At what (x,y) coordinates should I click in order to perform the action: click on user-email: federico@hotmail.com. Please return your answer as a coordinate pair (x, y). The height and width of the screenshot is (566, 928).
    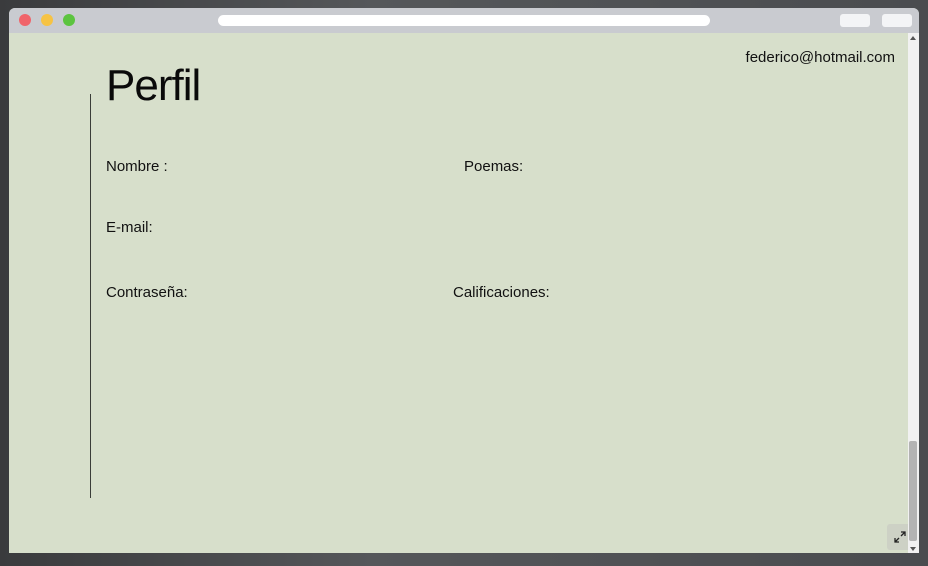
    Looking at the image, I should click on (820, 57).